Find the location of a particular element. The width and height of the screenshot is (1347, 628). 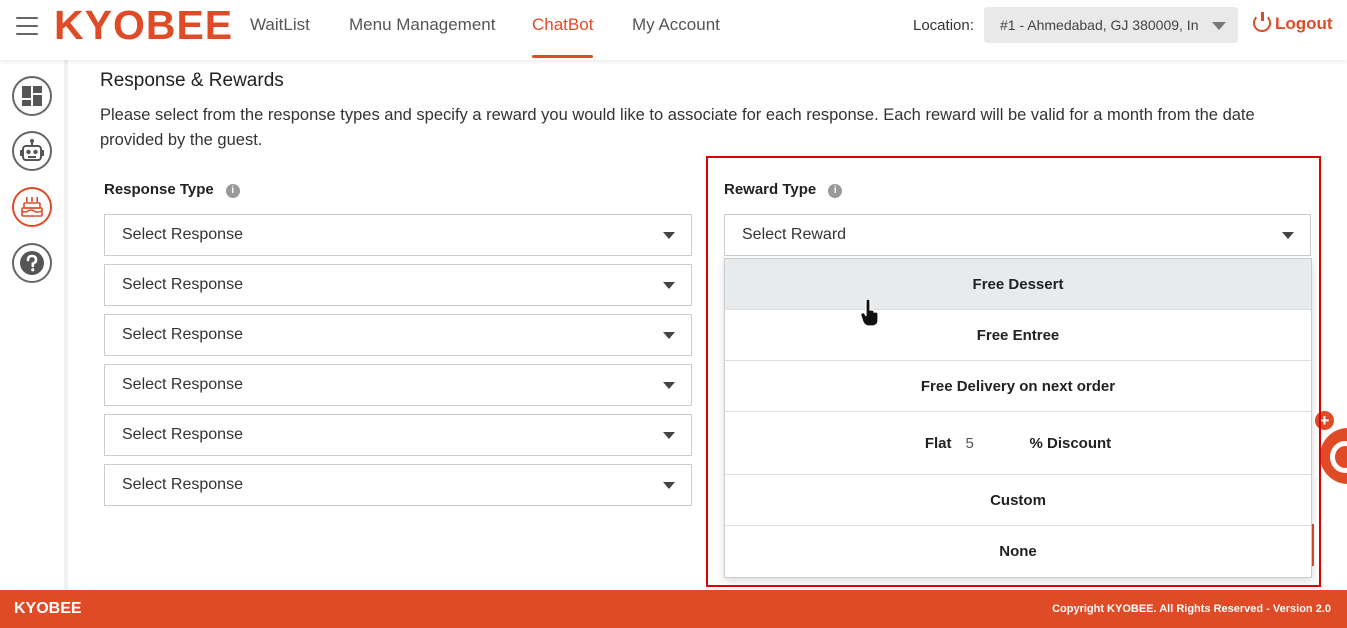

nav-label: WaitList is located at coordinates (280, 24).